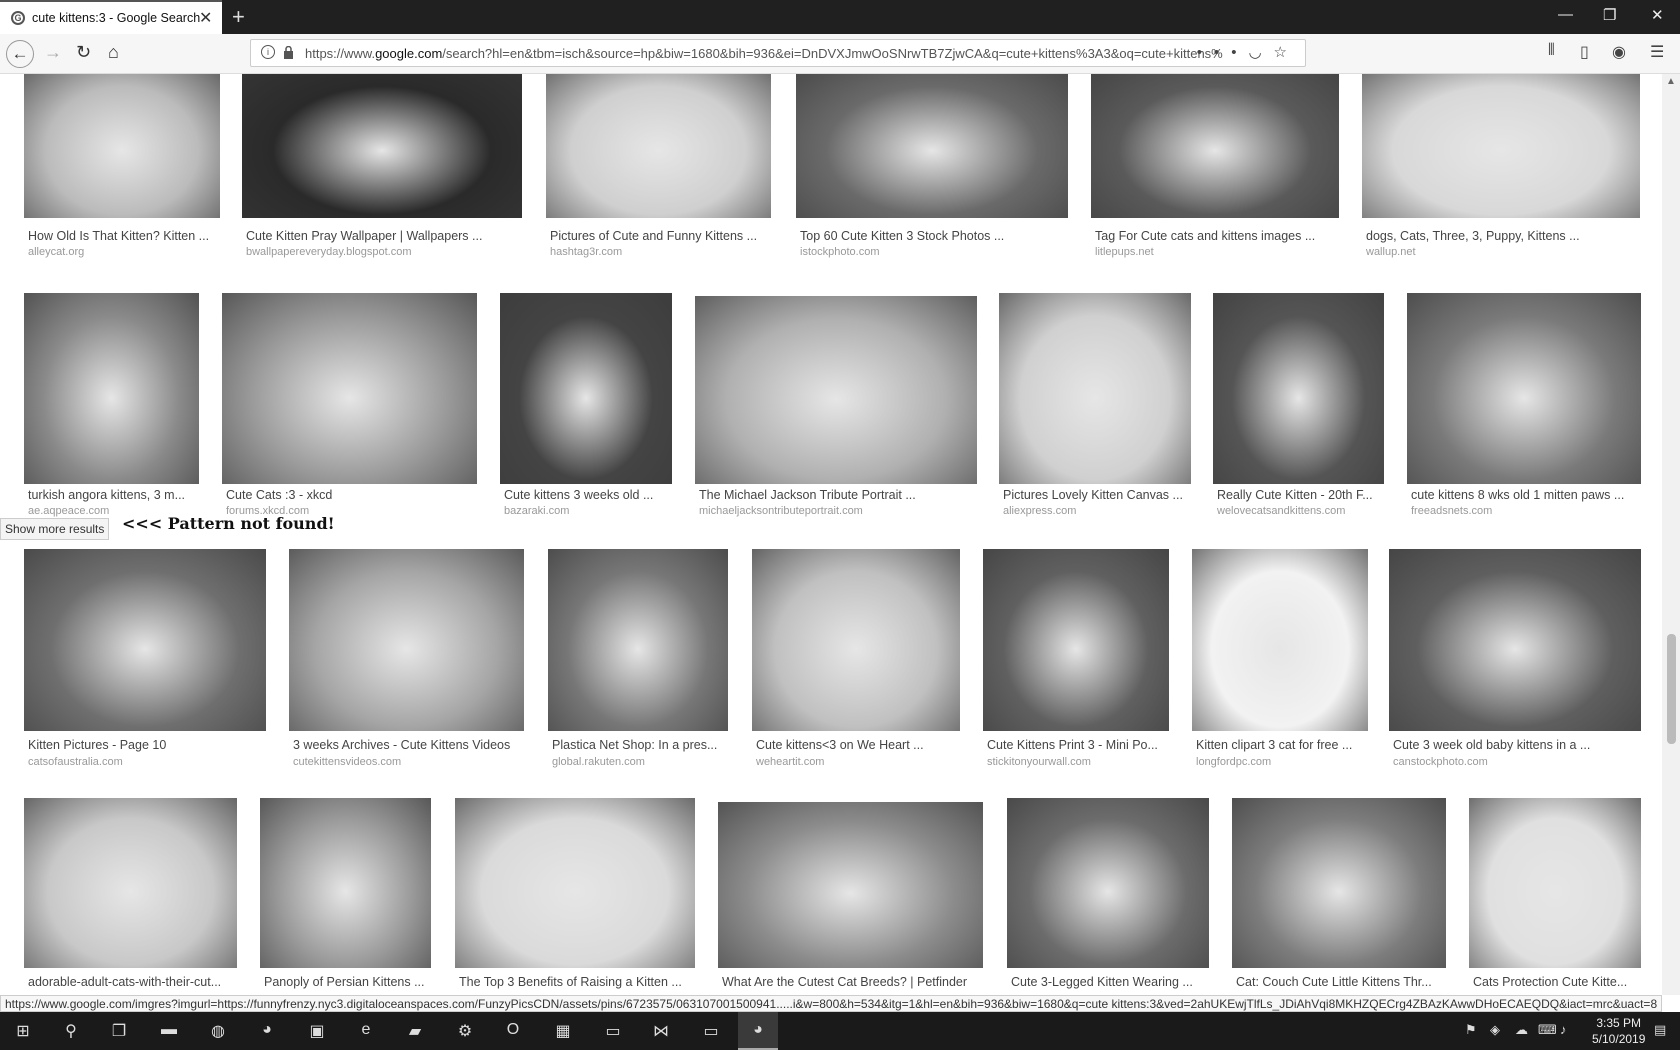  I want to click on taskbar-clock: 3:35 PM 5/10/2019, so click(1618, 1031).